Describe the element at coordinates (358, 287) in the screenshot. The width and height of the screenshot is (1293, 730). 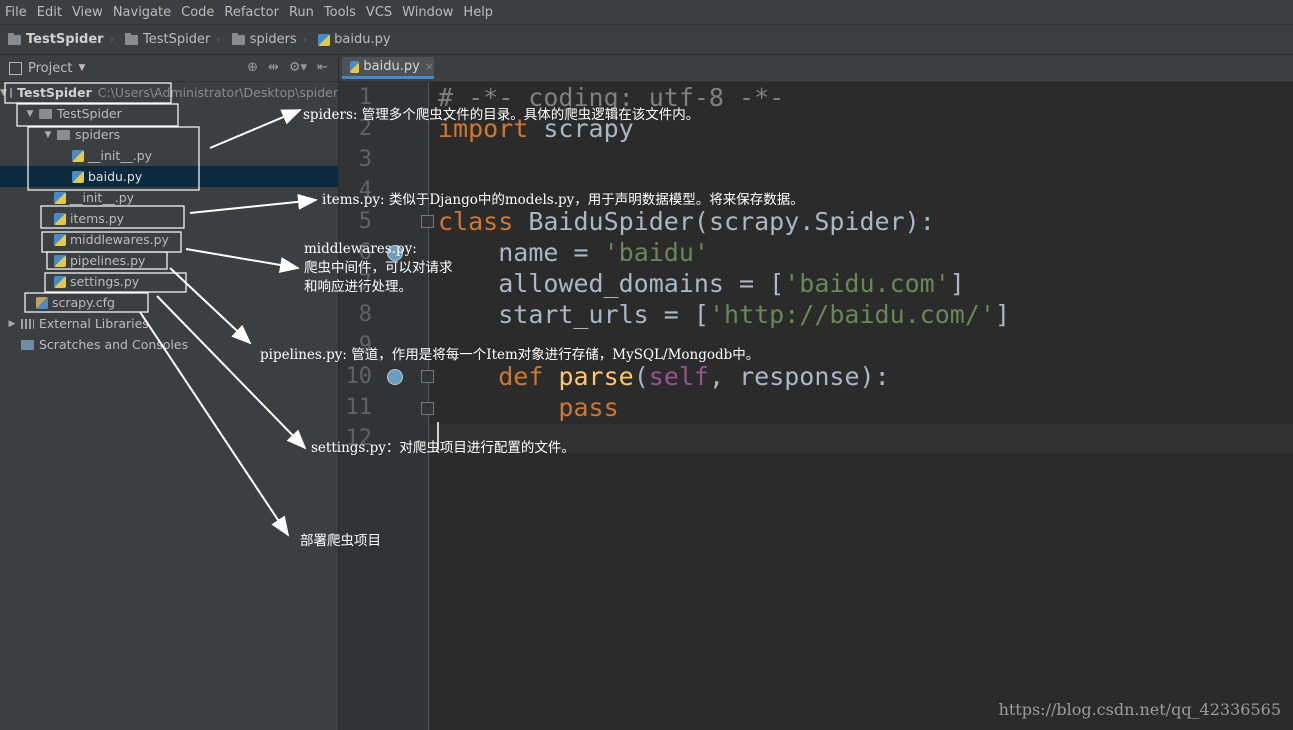
I see `annotation-middlewares-line2: 和响应进行处理。` at that location.